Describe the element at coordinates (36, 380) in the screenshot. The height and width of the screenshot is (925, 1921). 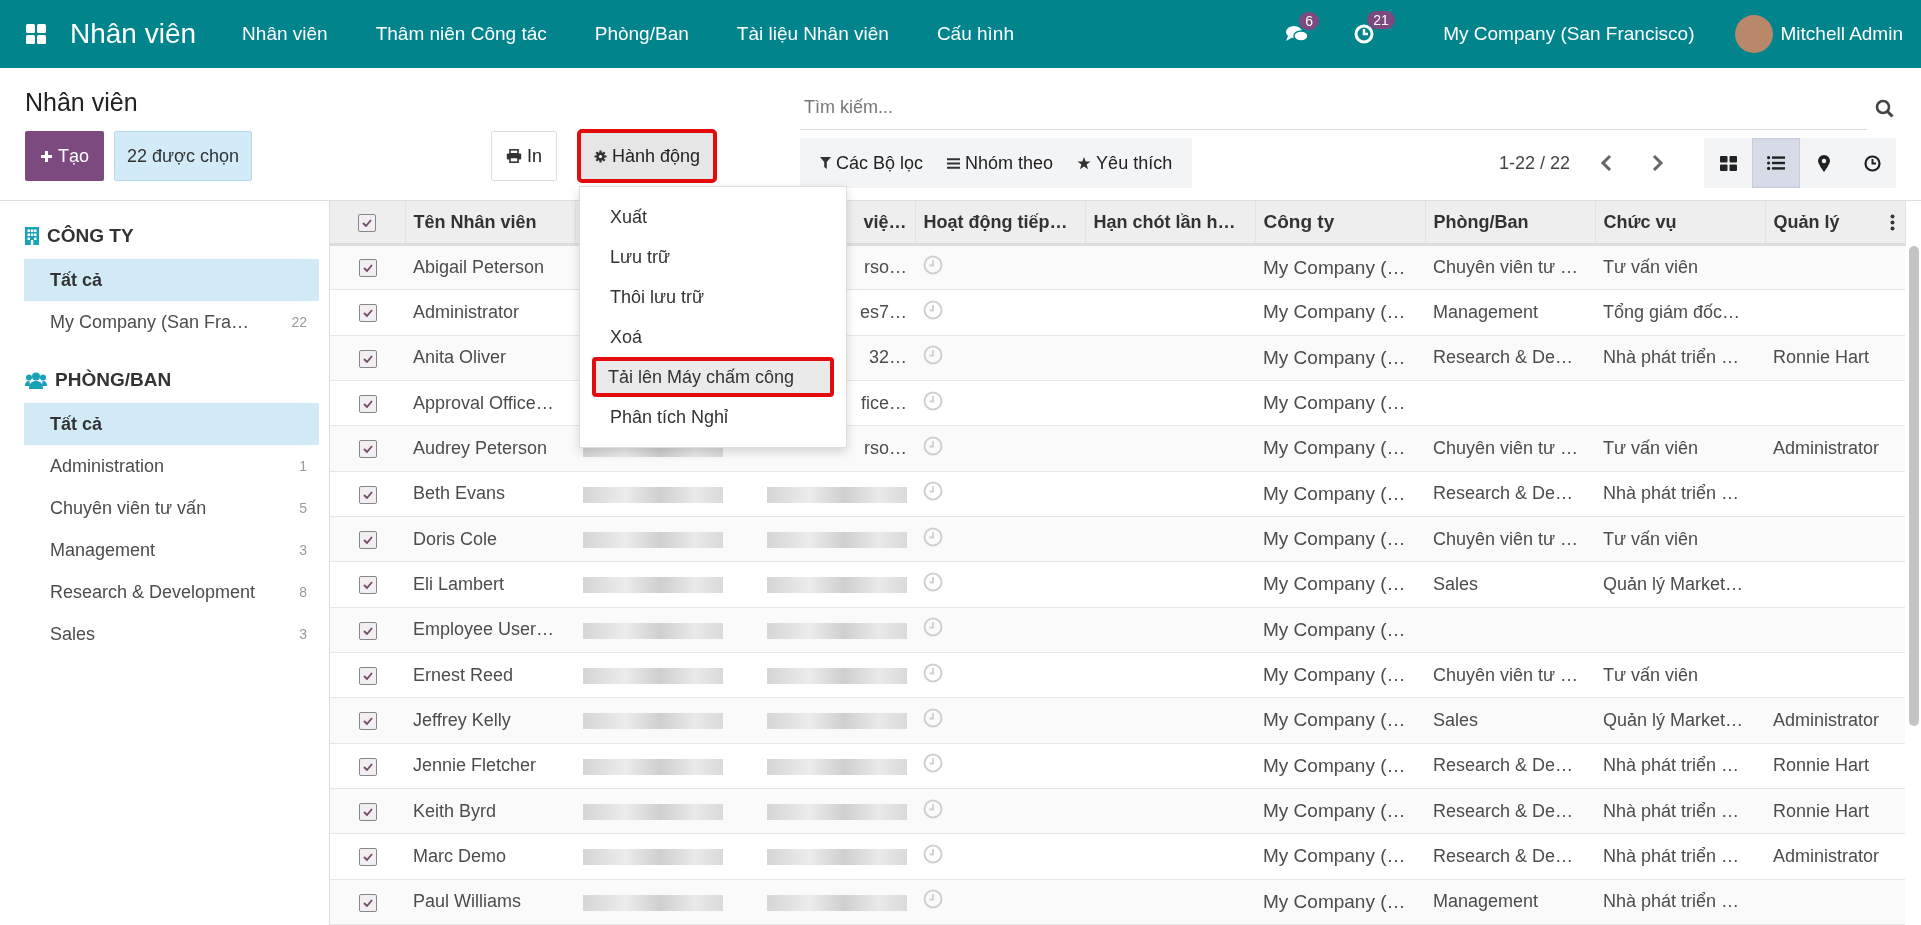
I see `users-icon` at that location.